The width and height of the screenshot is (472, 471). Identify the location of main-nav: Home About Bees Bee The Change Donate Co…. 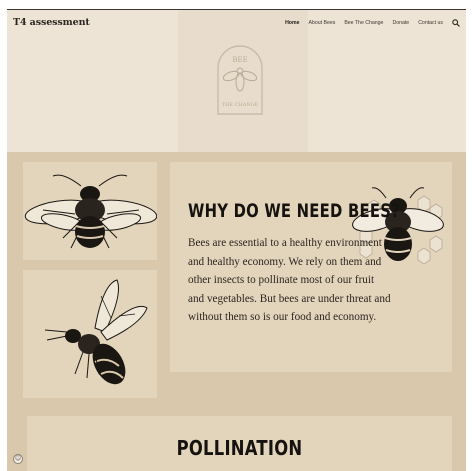
(368, 23).